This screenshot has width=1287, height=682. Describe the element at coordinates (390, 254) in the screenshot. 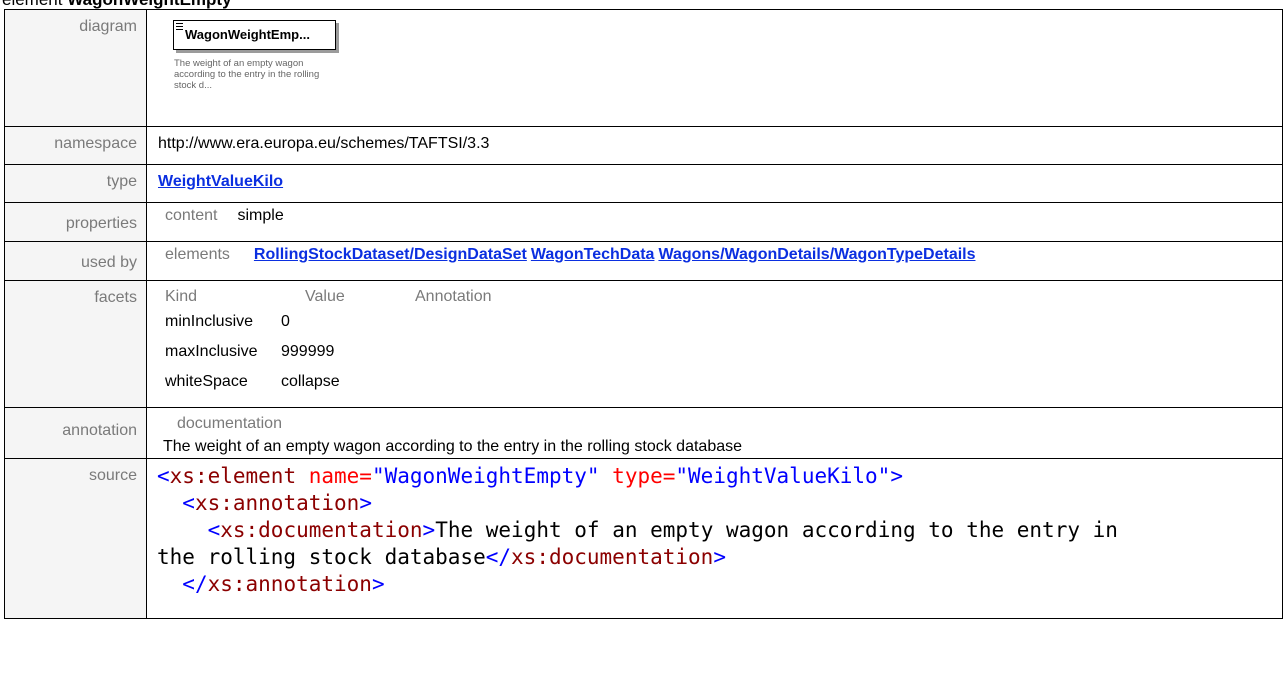

I see `used-by-link-designdataset: RollingStockDataset/DesignDataSet` at that location.